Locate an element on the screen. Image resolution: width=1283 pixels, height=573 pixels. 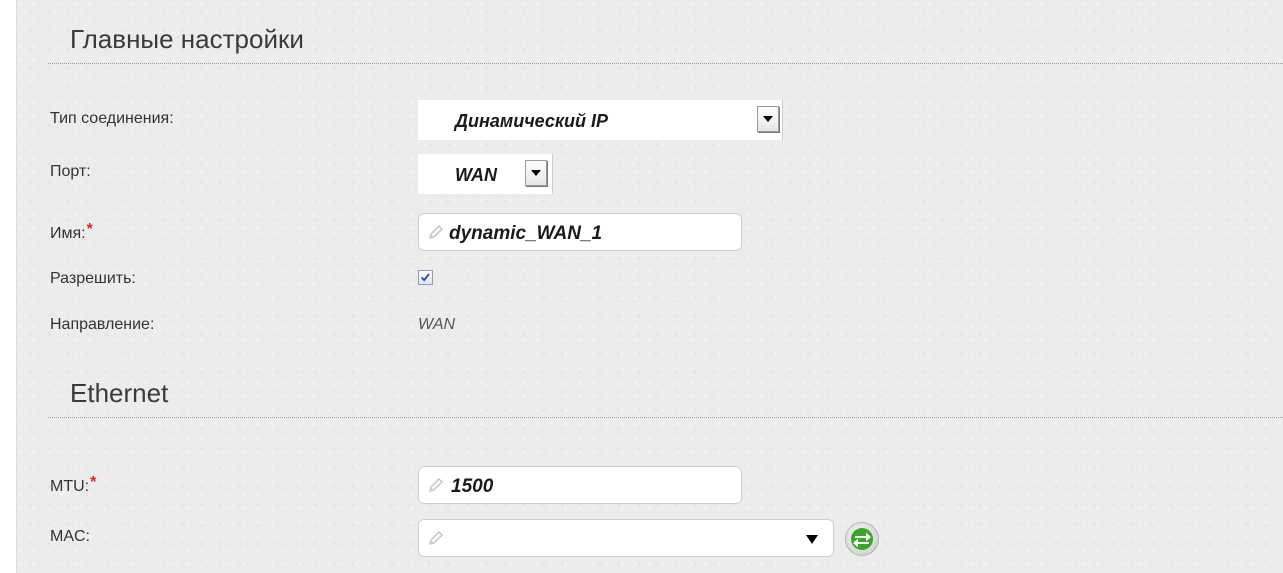
connection-type-value: Динамический IP is located at coordinates (532, 121).